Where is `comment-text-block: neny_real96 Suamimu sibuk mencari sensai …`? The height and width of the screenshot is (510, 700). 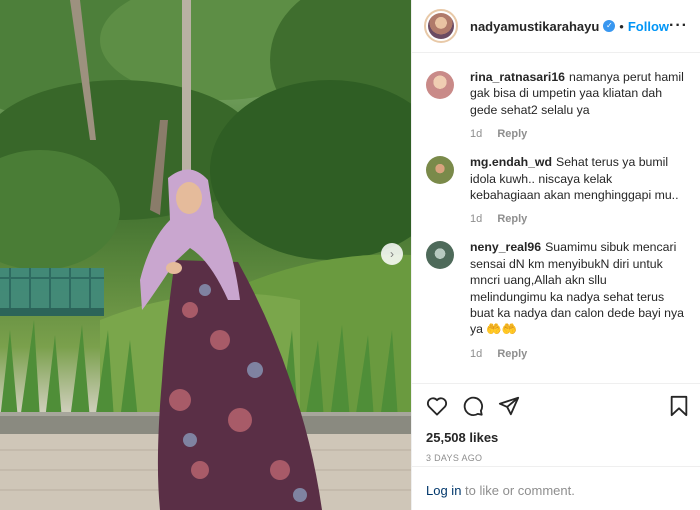
comment-text-block: neny_real96 Suamimu sibuk mencari sensai … is located at coordinates (577, 288).